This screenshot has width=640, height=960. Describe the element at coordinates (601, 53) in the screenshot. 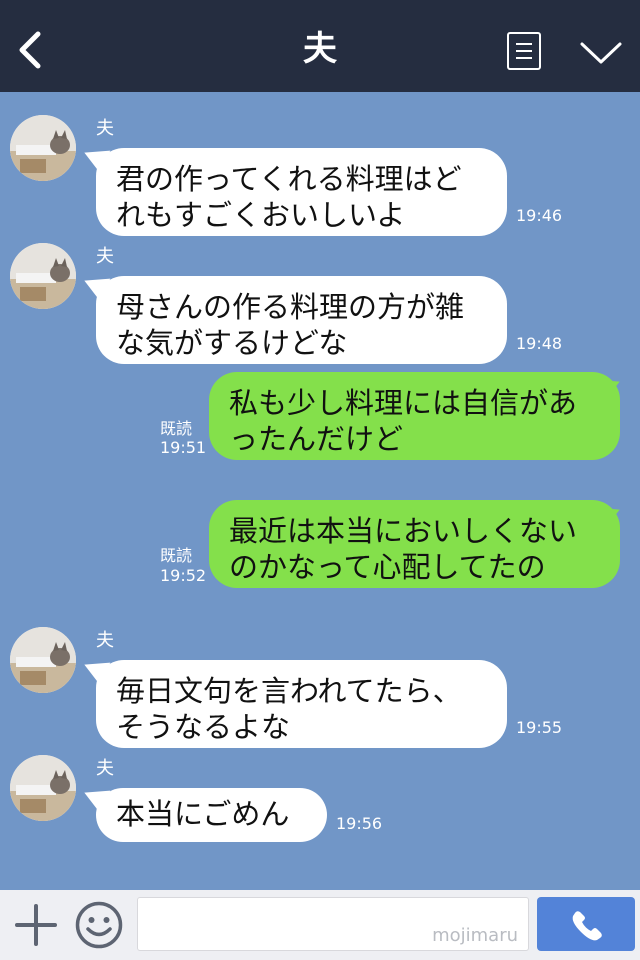

I see `chevron-down-icon` at that location.